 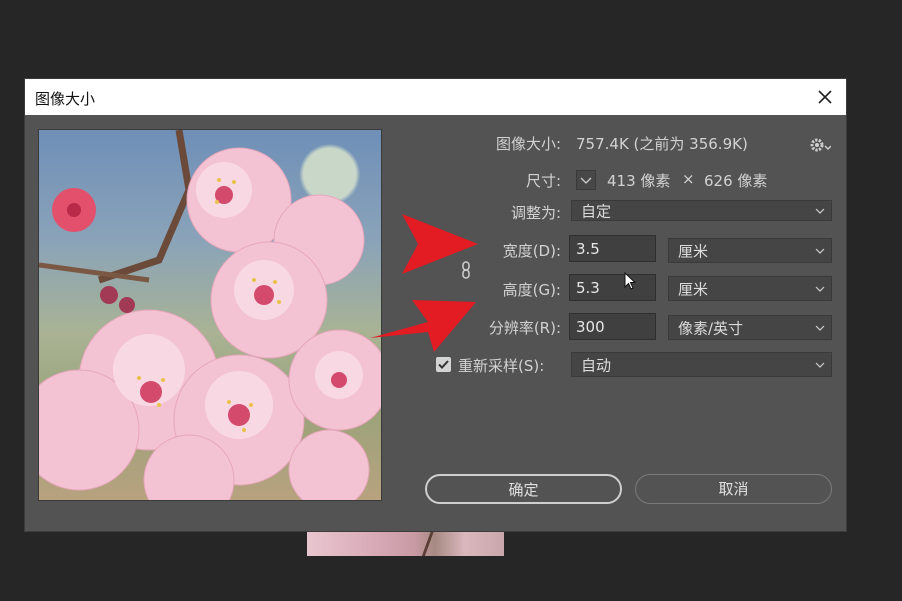 What do you see at coordinates (612, 326) in the screenshot?
I see `resolution-input` at bounding box center [612, 326].